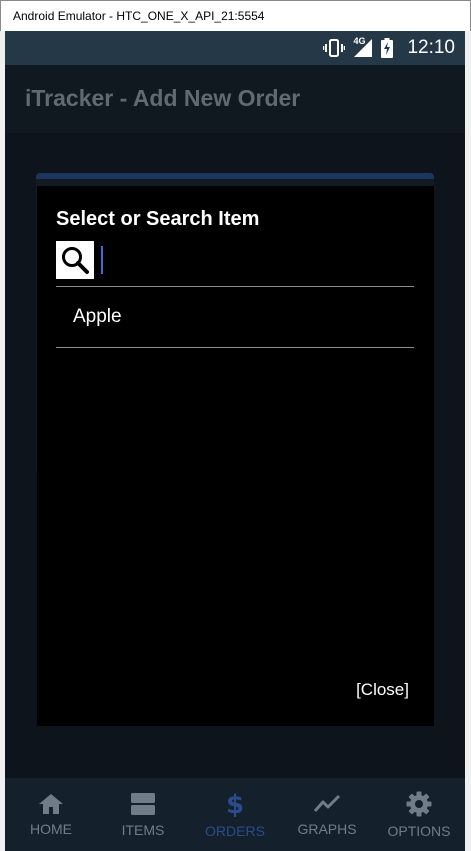 The image size is (471, 851). Describe the element at coordinates (102, 260) in the screenshot. I see `text-cursor` at that location.